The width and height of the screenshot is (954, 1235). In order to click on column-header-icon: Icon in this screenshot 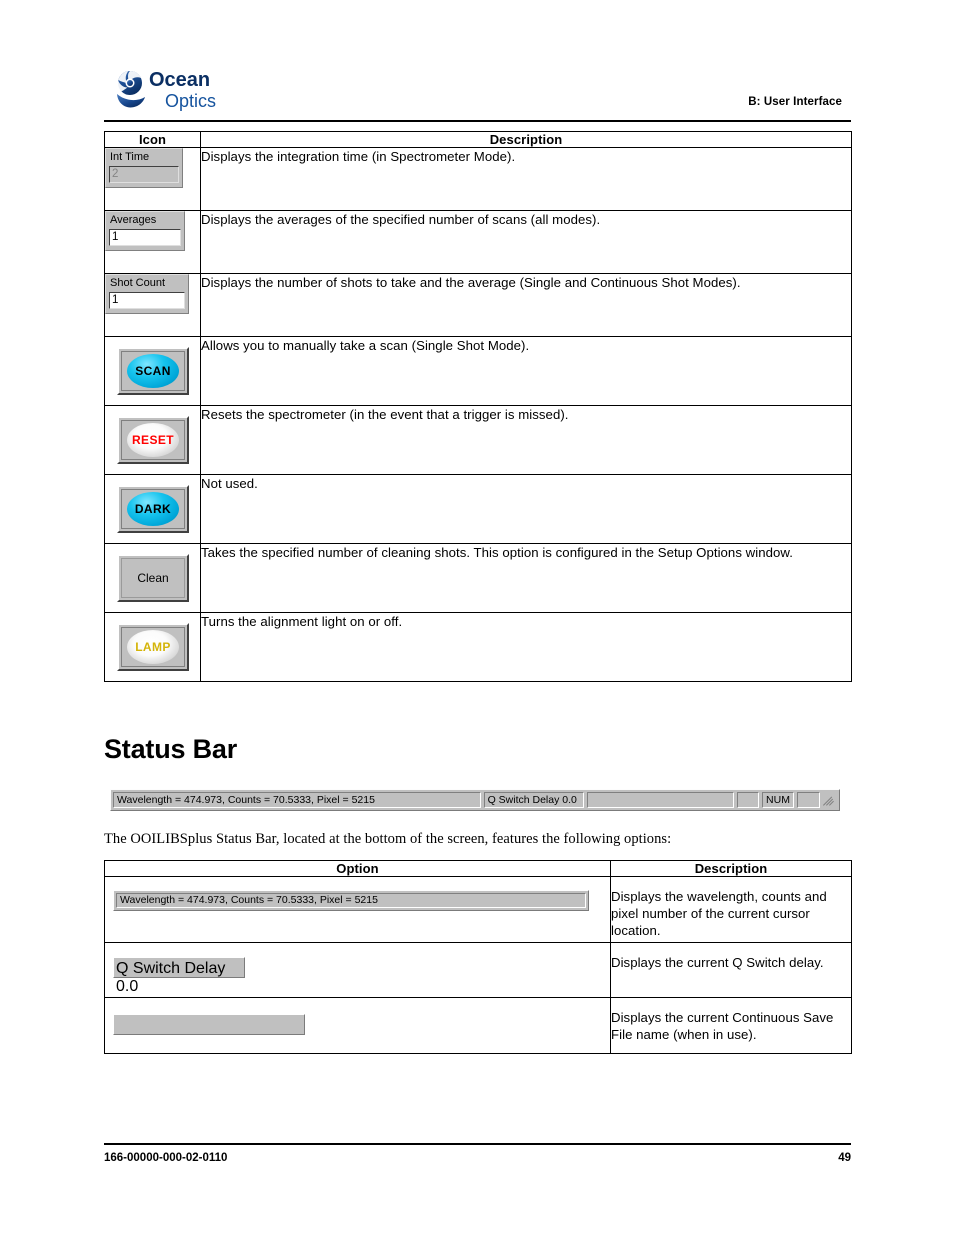, I will do `click(152, 139)`.